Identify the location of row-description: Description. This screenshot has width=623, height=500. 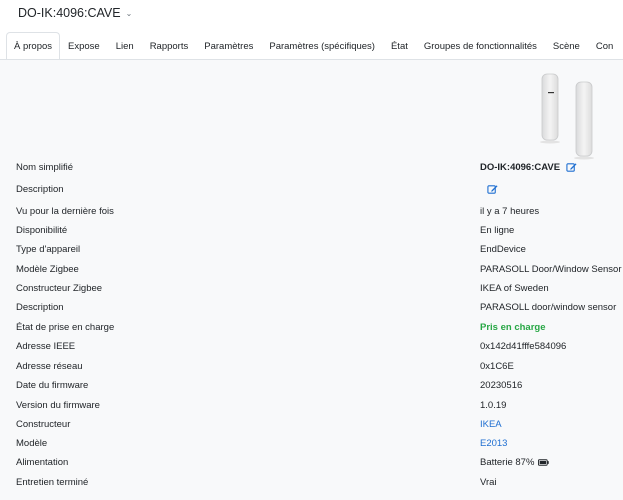
(311, 189).